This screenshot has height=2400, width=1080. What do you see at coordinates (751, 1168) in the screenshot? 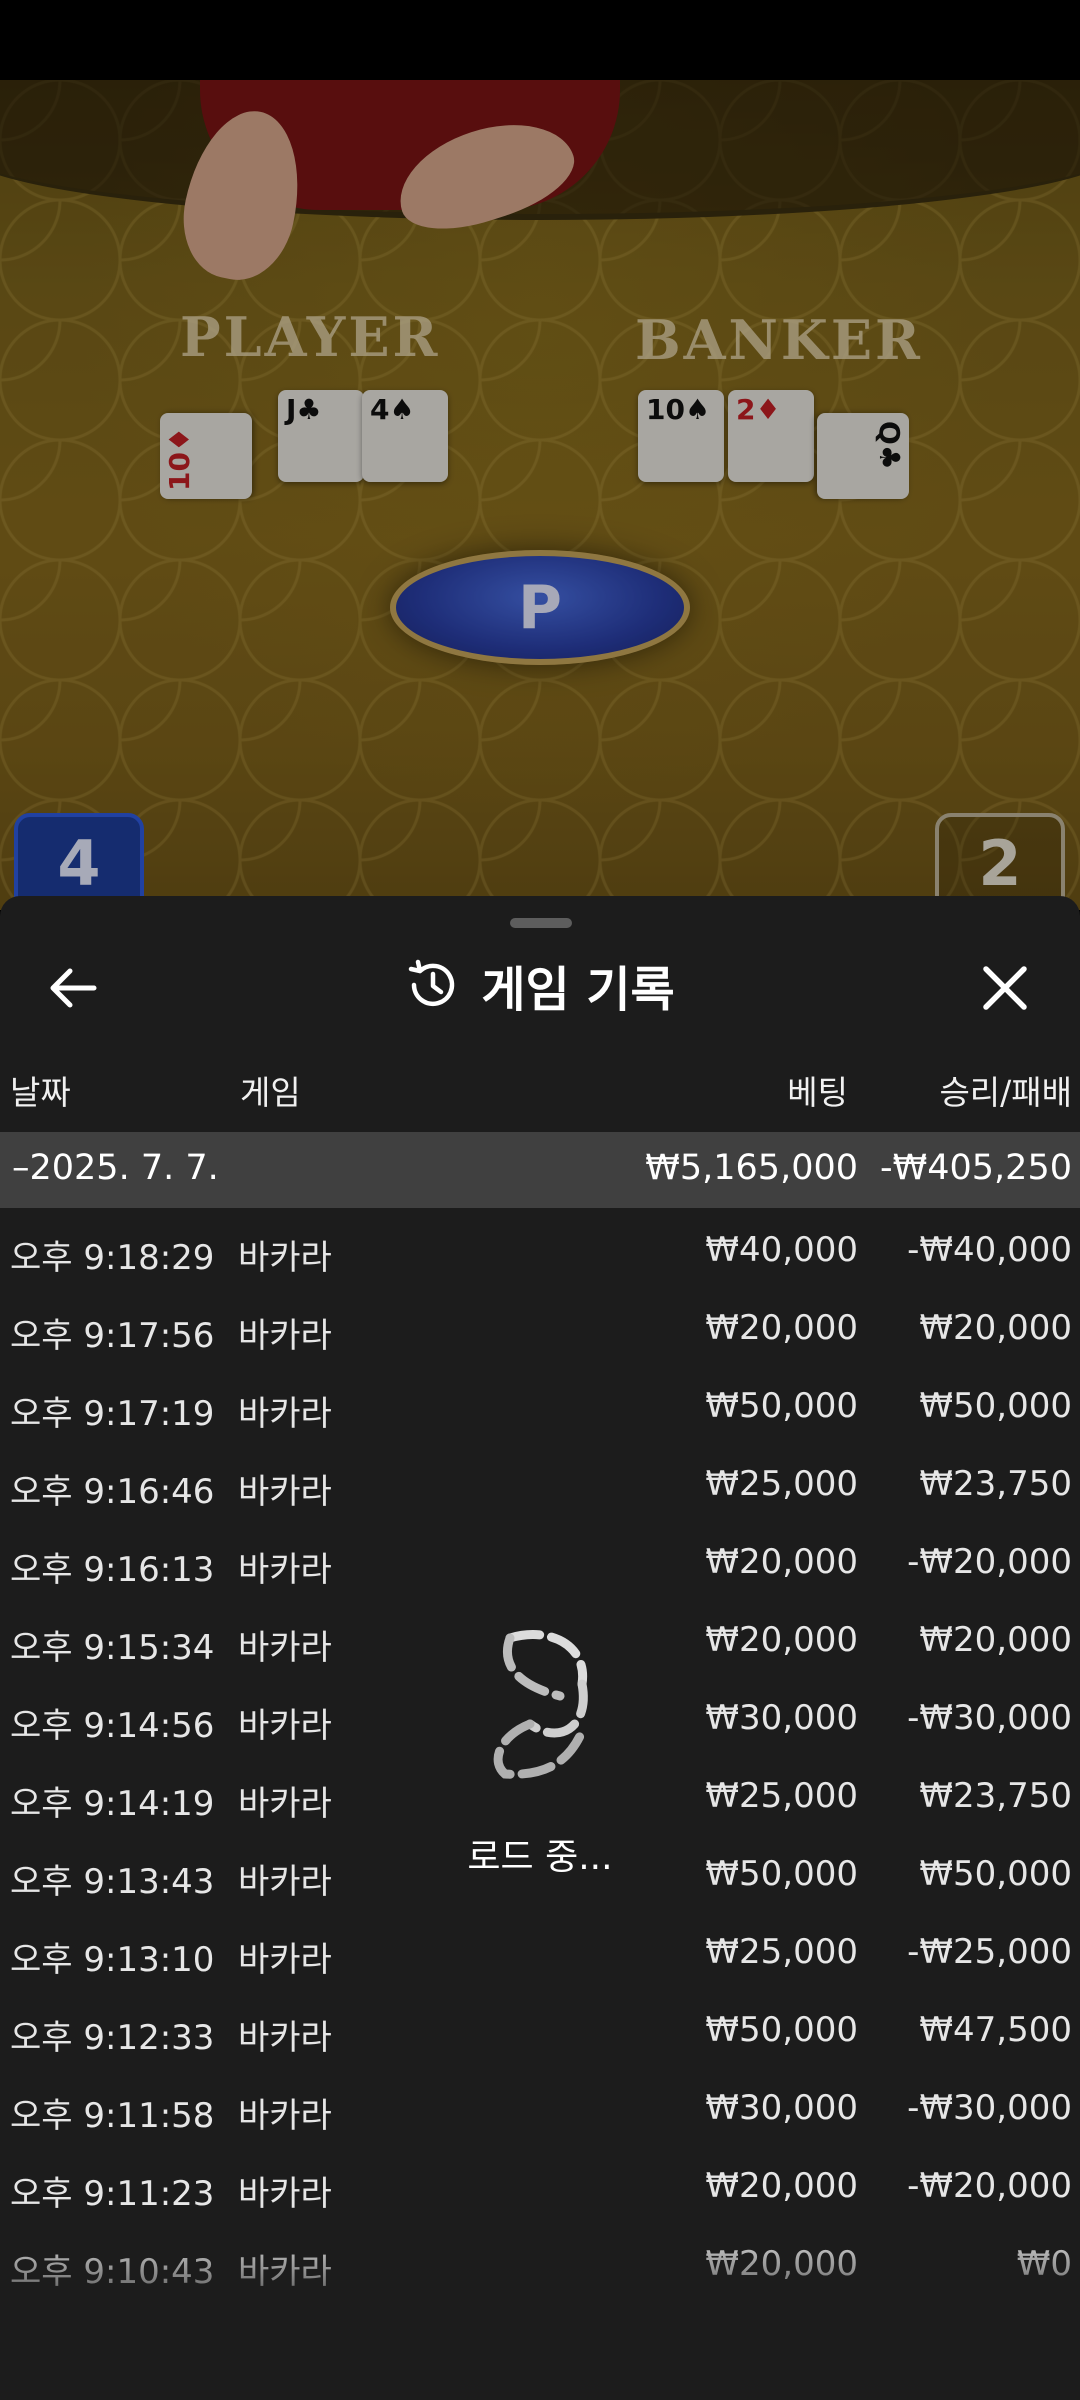
I see `date-group-bet-total: ₩5,165,000` at bounding box center [751, 1168].